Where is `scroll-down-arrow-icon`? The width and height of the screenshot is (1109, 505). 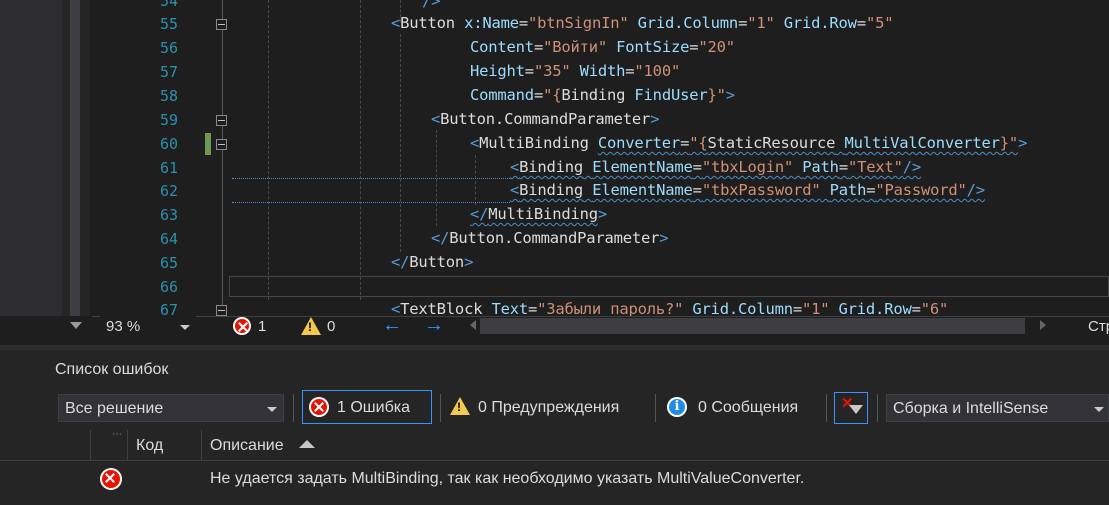
scroll-down-arrow-icon is located at coordinates (76, 325).